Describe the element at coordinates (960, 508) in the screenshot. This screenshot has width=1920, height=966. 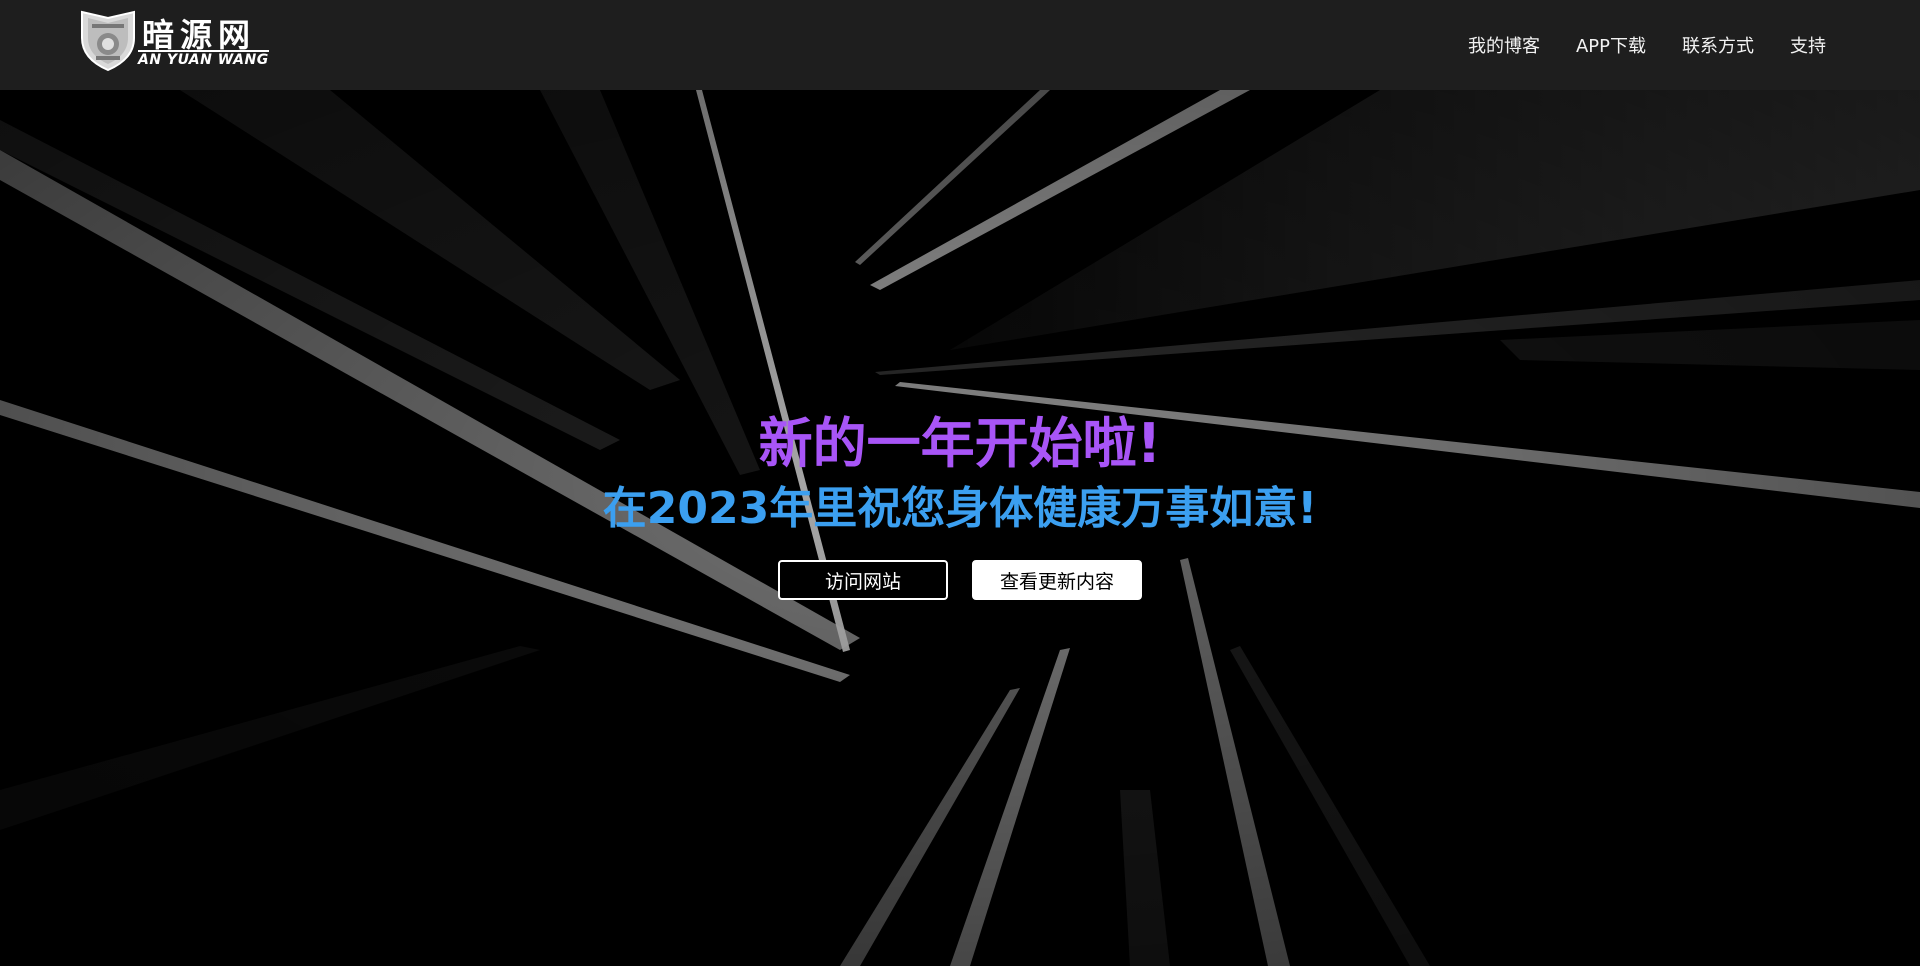
I see `hero-subheadline: 在2023年里祝您身体健康万事如意!` at that location.